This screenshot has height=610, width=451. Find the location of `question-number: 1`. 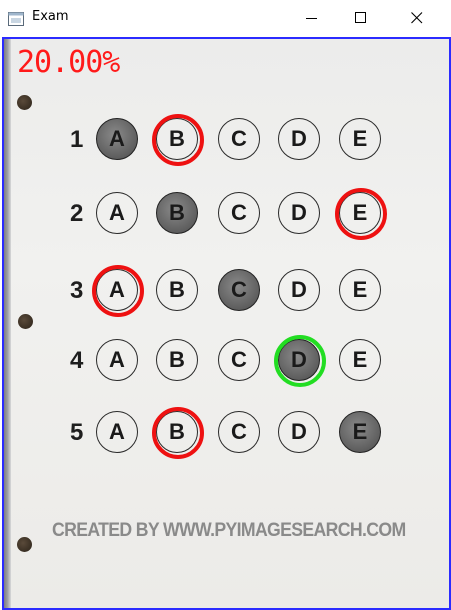

question-number: 1 is located at coordinates (77, 139).